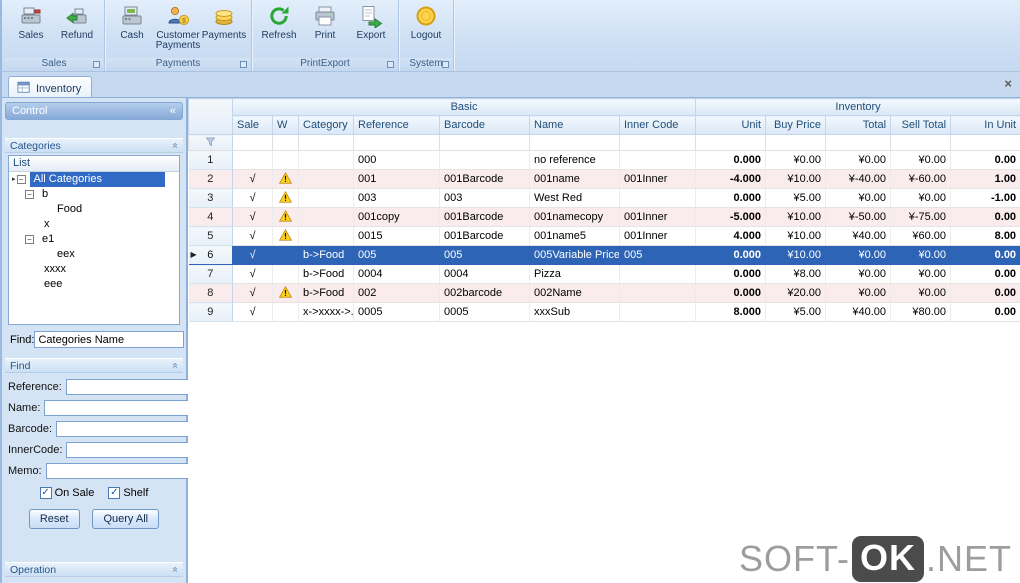 This screenshot has width=1020, height=583. Describe the element at coordinates (94, 111) in the screenshot. I see `control-panel-header: Control «` at that location.